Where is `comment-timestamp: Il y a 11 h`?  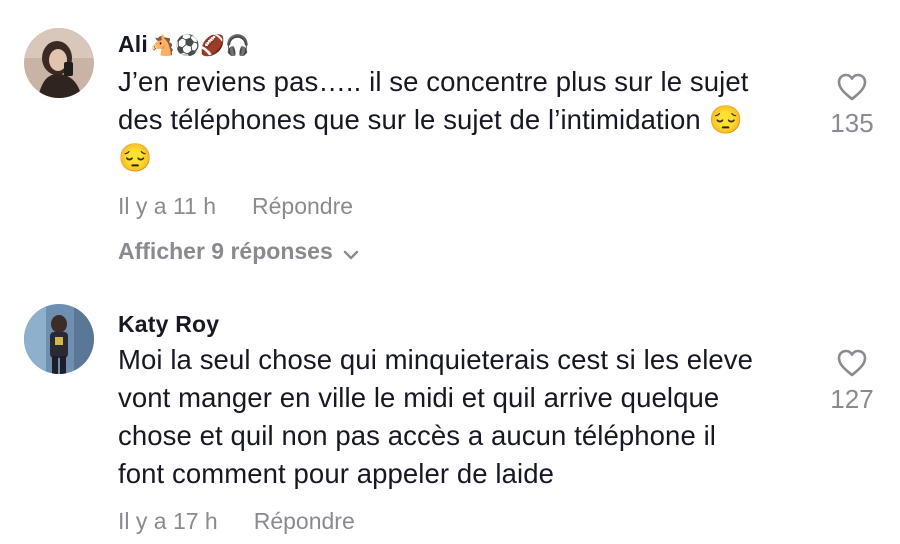
comment-timestamp: Il y a 11 h is located at coordinates (167, 206).